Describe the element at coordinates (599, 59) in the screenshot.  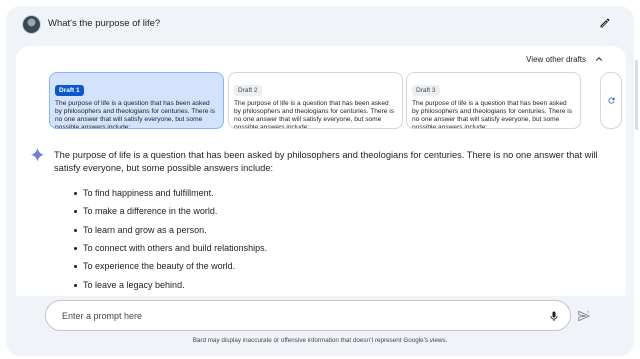
I see `chevron-up-icon` at that location.